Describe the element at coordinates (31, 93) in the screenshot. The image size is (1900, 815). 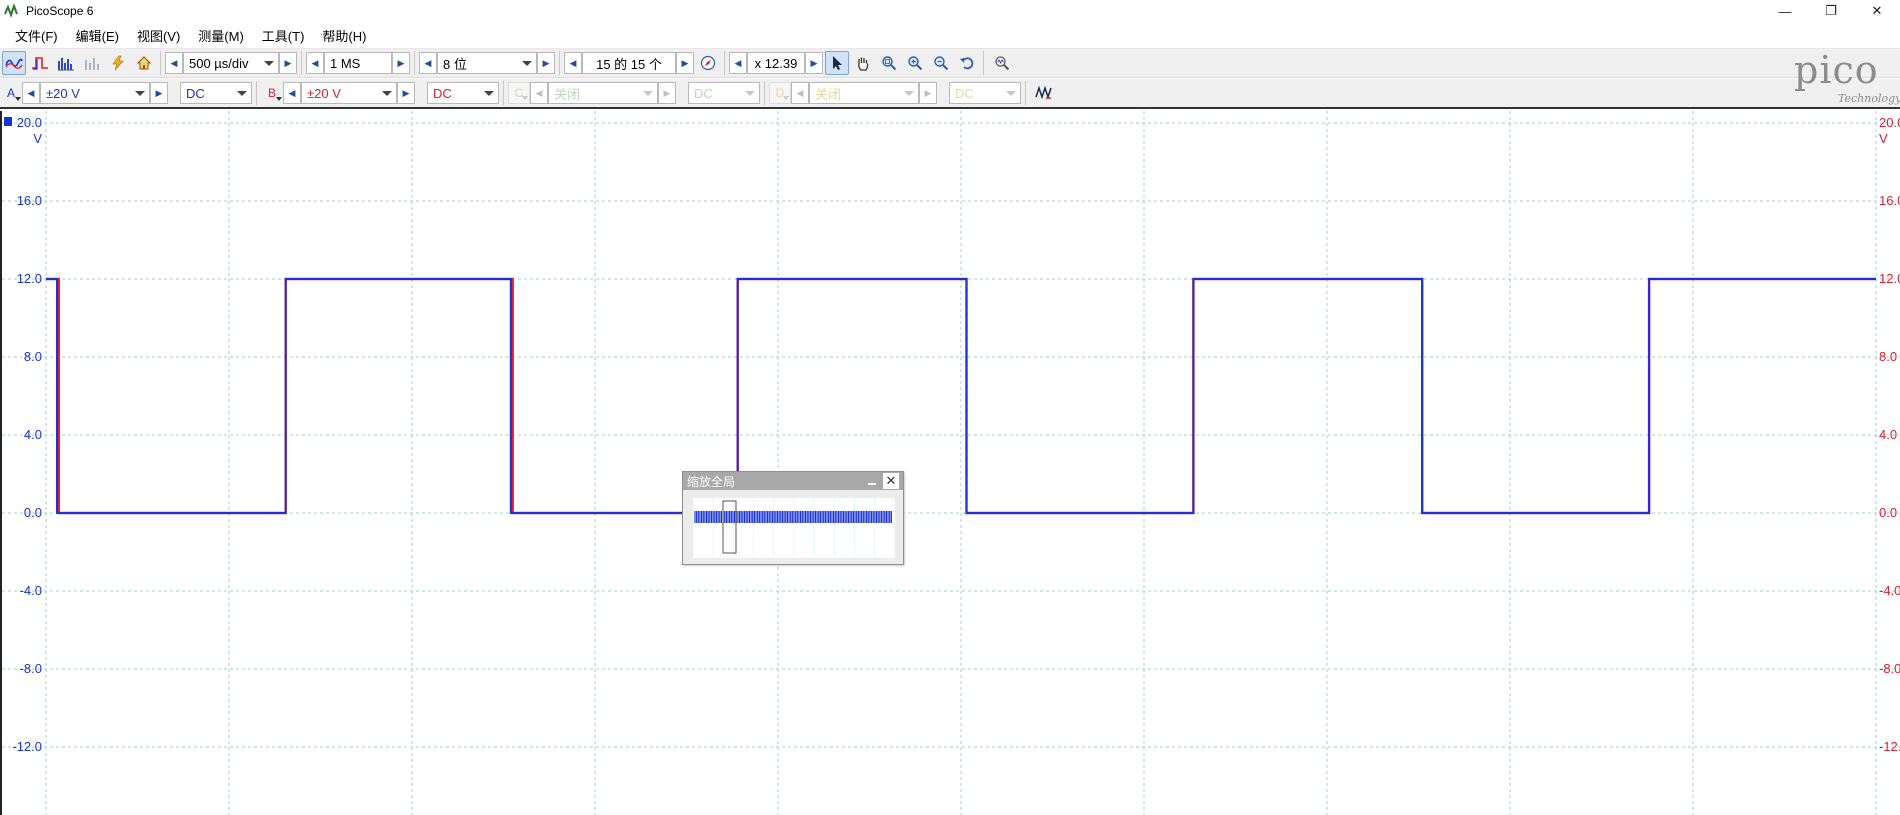
I see `channel-a-range-prev-button: ◀` at that location.